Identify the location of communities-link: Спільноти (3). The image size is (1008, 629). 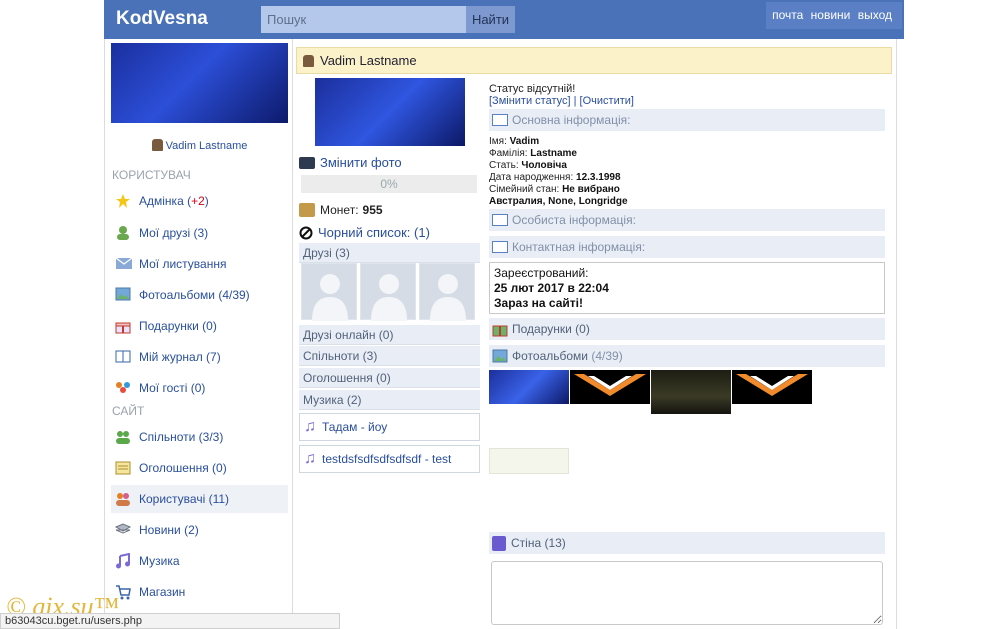
(389, 356).